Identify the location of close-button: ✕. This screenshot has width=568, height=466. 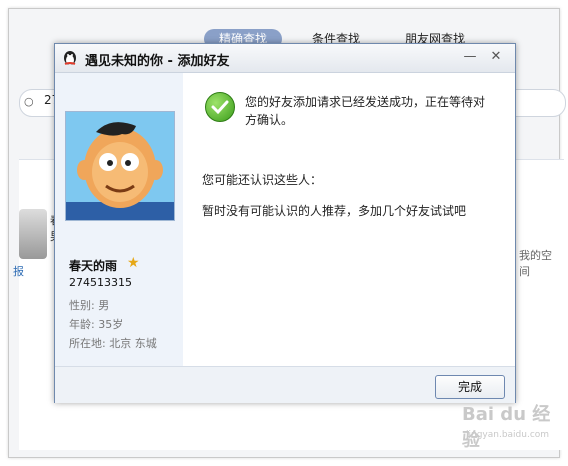
(496, 57).